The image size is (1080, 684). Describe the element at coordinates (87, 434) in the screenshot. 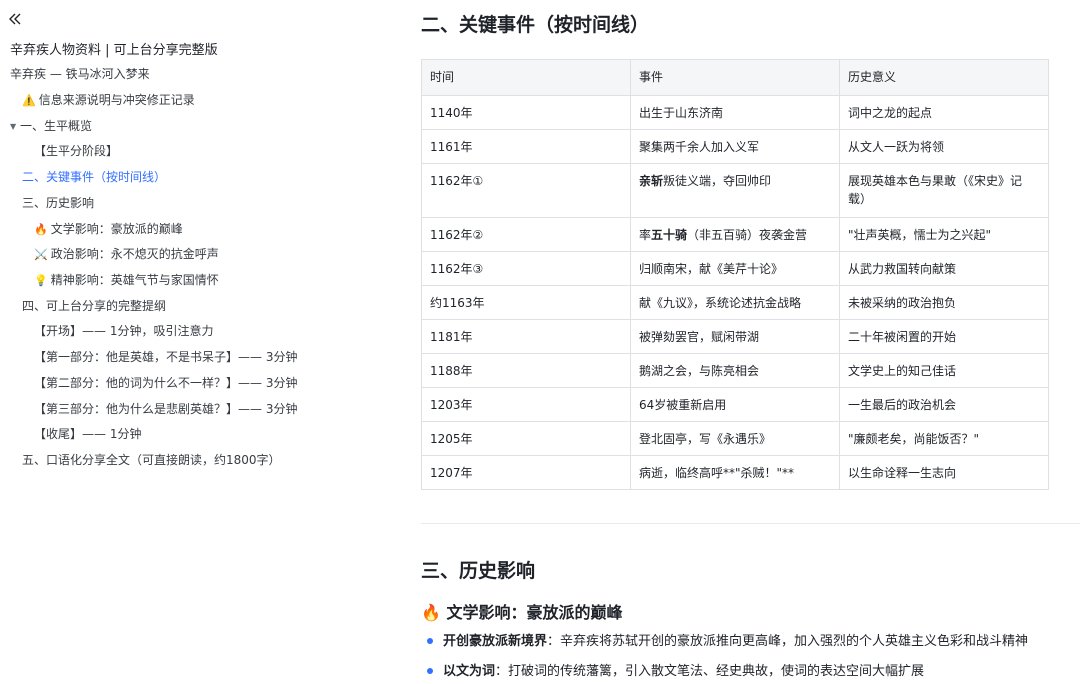

I see `outline-item-closing: 【收尾】—— 1分钟` at that location.